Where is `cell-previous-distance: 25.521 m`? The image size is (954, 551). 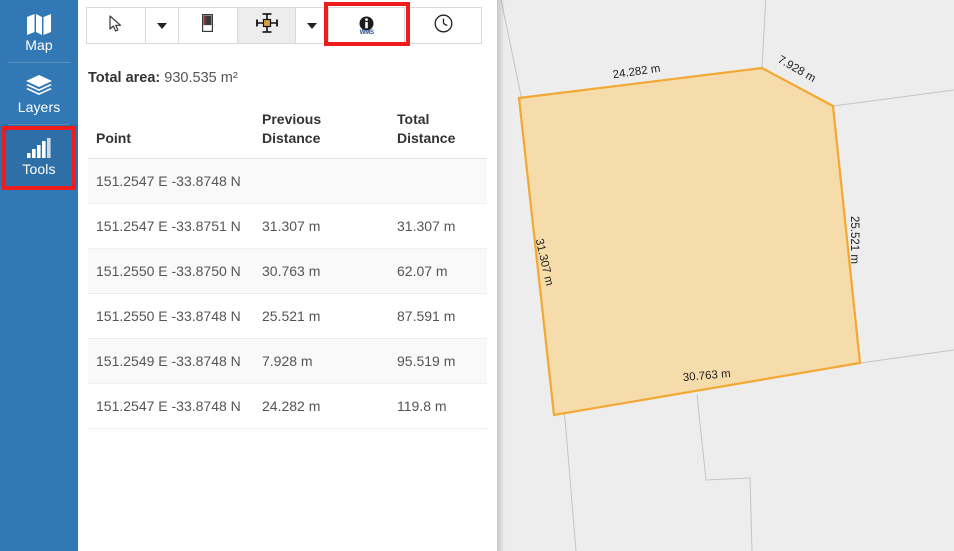 cell-previous-distance: 25.521 m is located at coordinates (321, 316).